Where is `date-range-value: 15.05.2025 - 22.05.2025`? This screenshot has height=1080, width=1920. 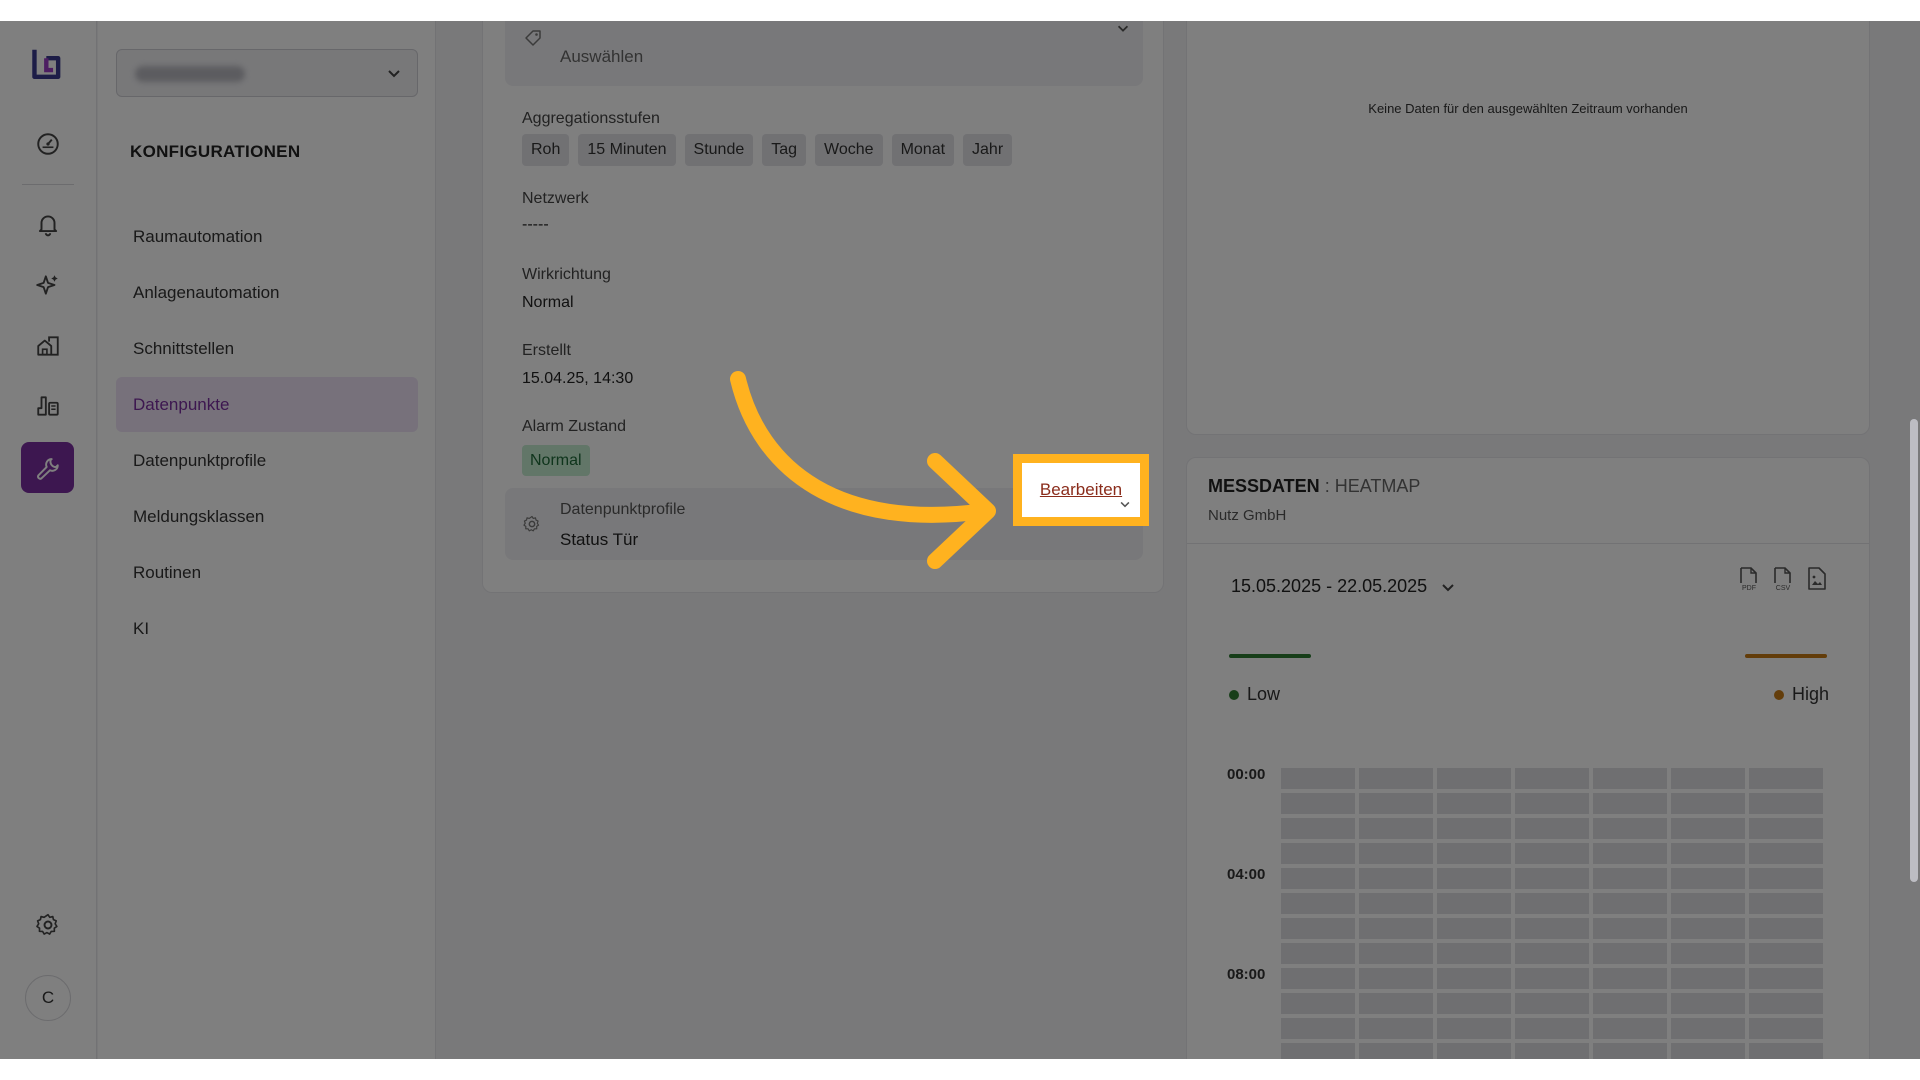
date-range-value: 15.05.2025 - 22.05.2025 is located at coordinates (1329, 586).